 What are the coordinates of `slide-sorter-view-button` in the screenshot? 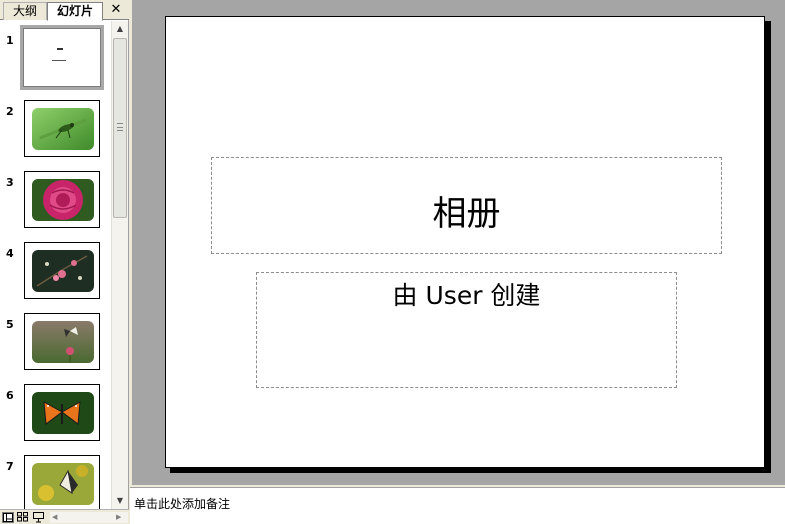 It's located at (23, 517).